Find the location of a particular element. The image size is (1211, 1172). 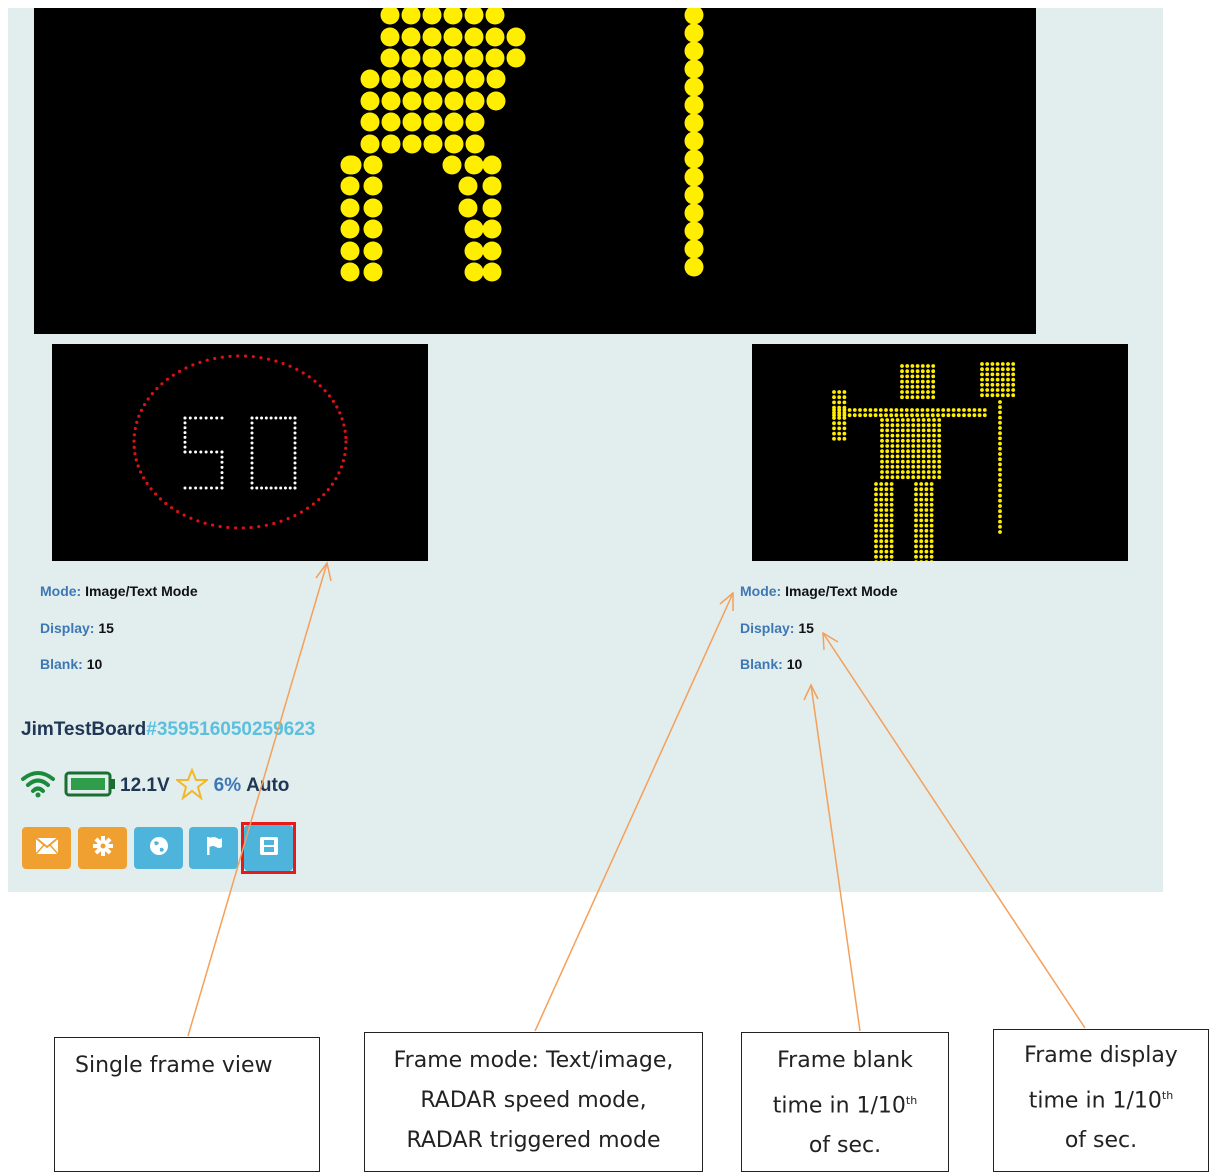

arrow-frame-display is located at coordinates (954, 830).